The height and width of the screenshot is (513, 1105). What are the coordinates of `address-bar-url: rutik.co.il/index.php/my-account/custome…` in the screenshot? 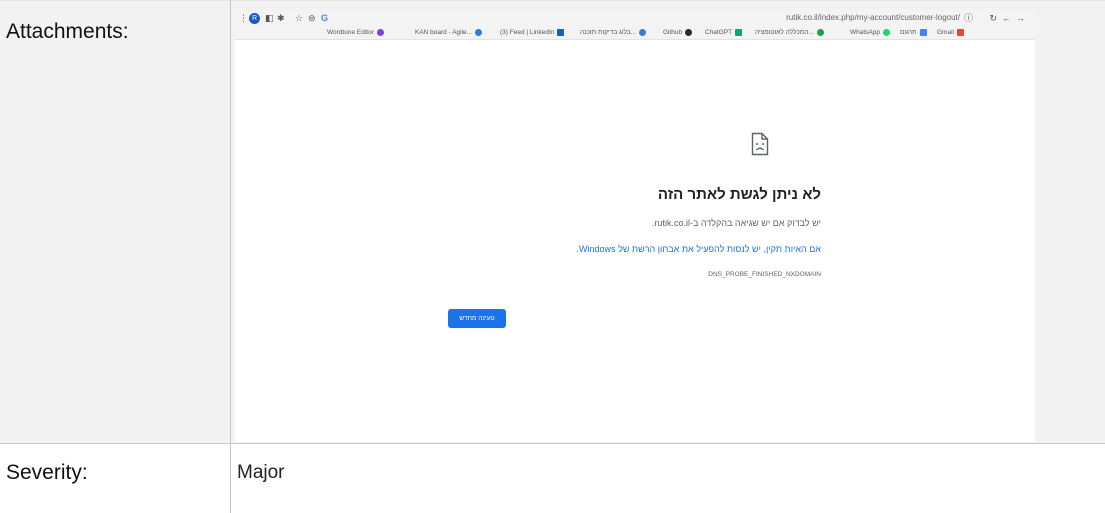 It's located at (873, 17).